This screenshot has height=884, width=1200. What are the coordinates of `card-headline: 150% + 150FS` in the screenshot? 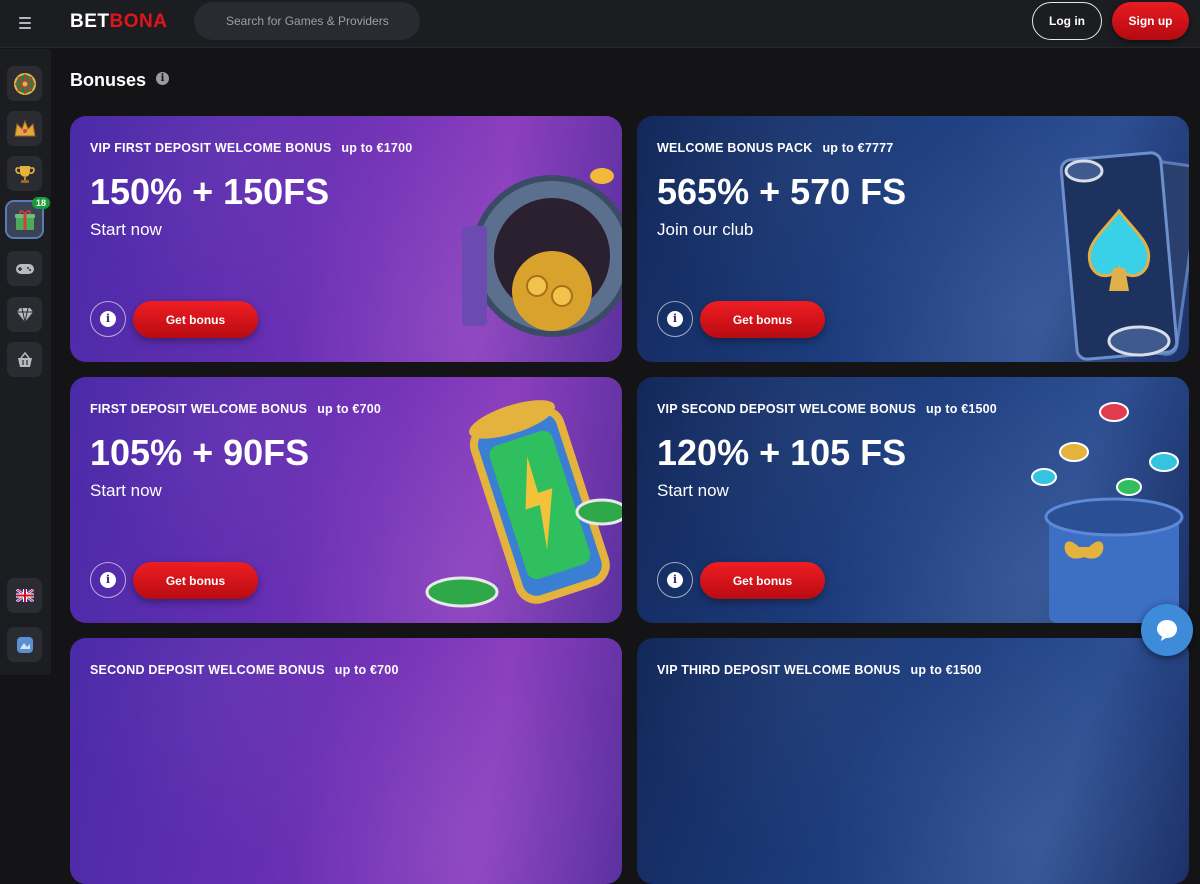 It's located at (210, 191).